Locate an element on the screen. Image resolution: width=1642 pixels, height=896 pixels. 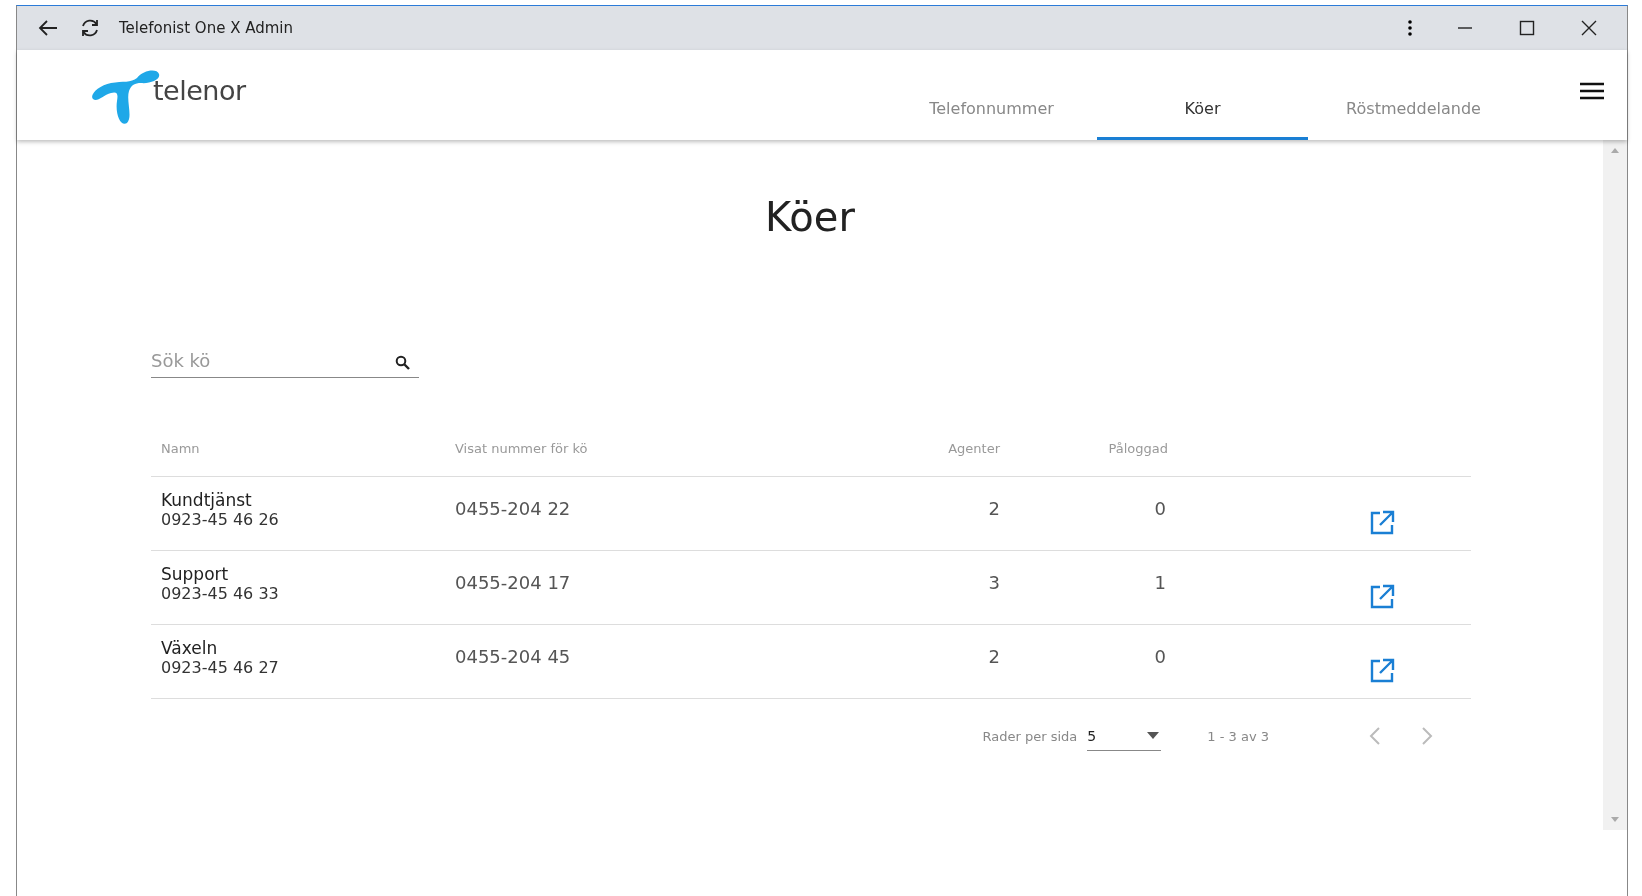
table-cell-text: 3 is located at coordinates (993, 582).